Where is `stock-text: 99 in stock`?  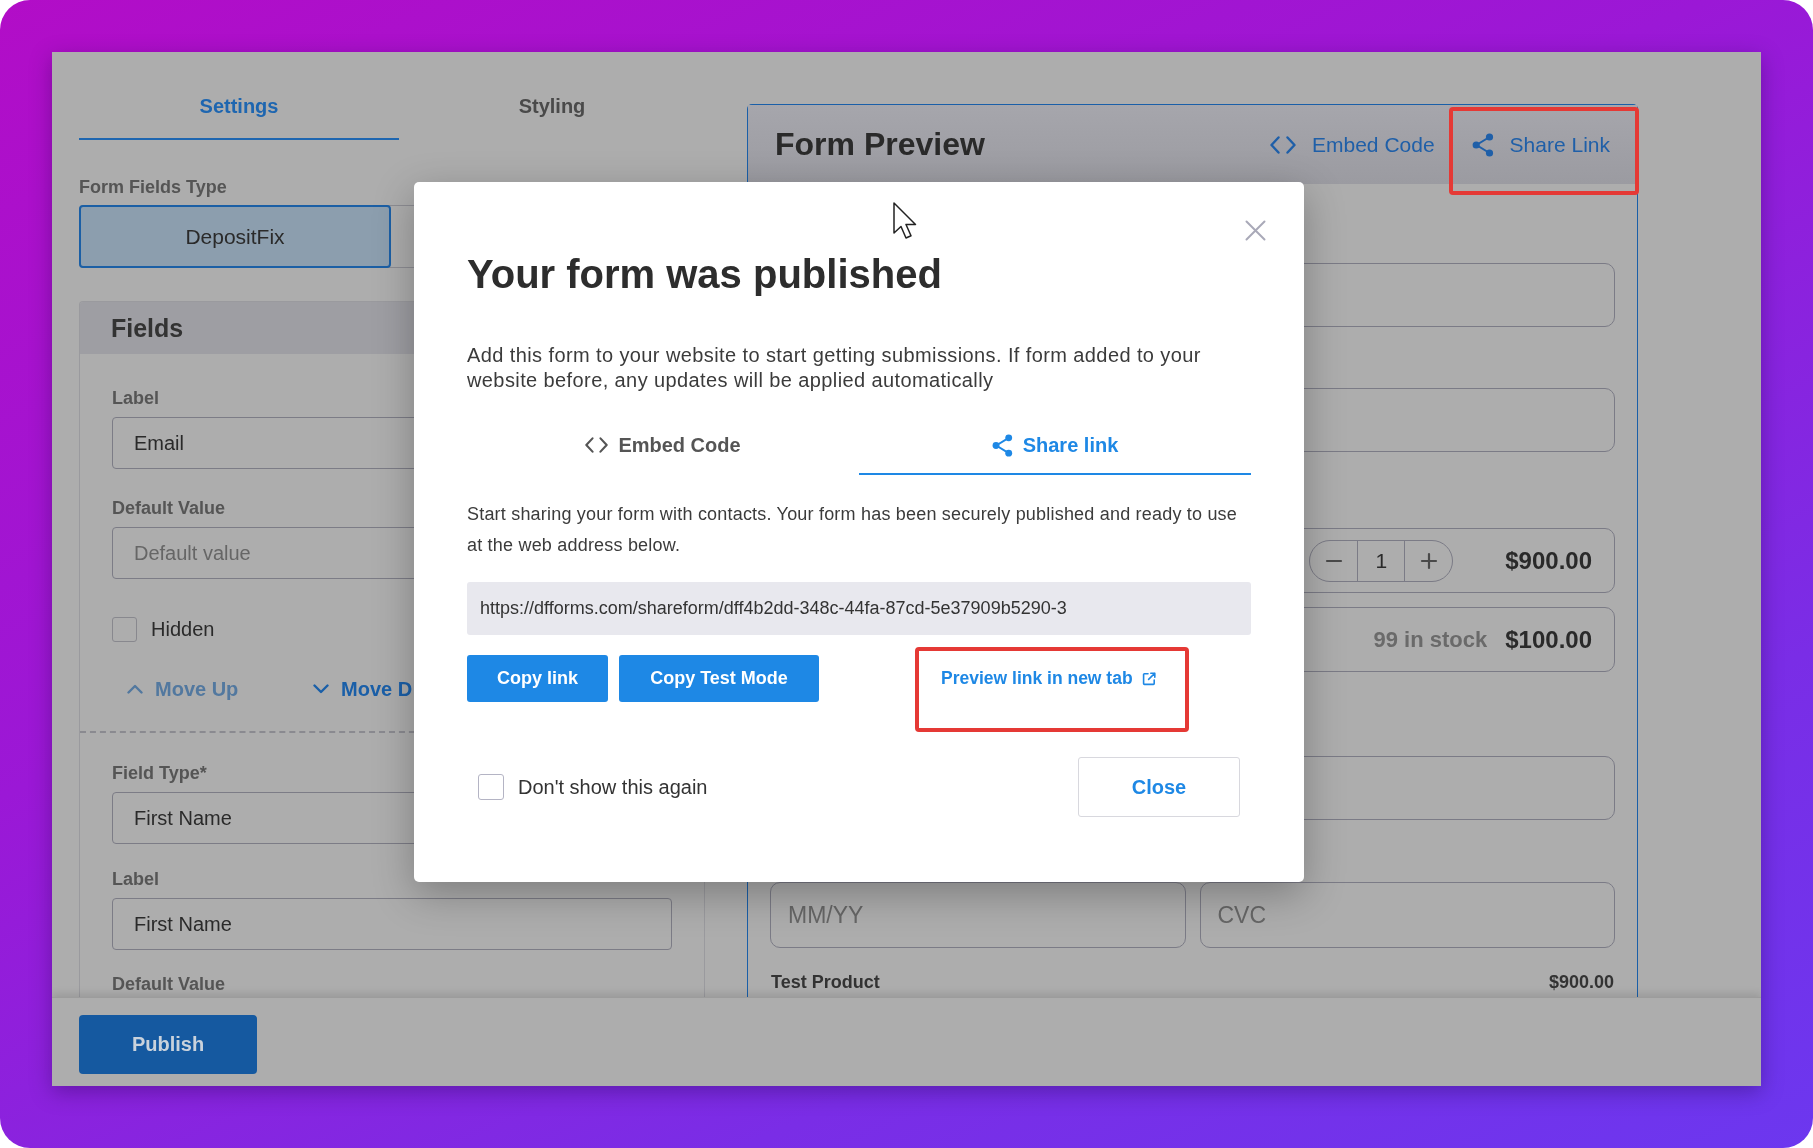
stock-text: 99 in stock is located at coordinates (1430, 639).